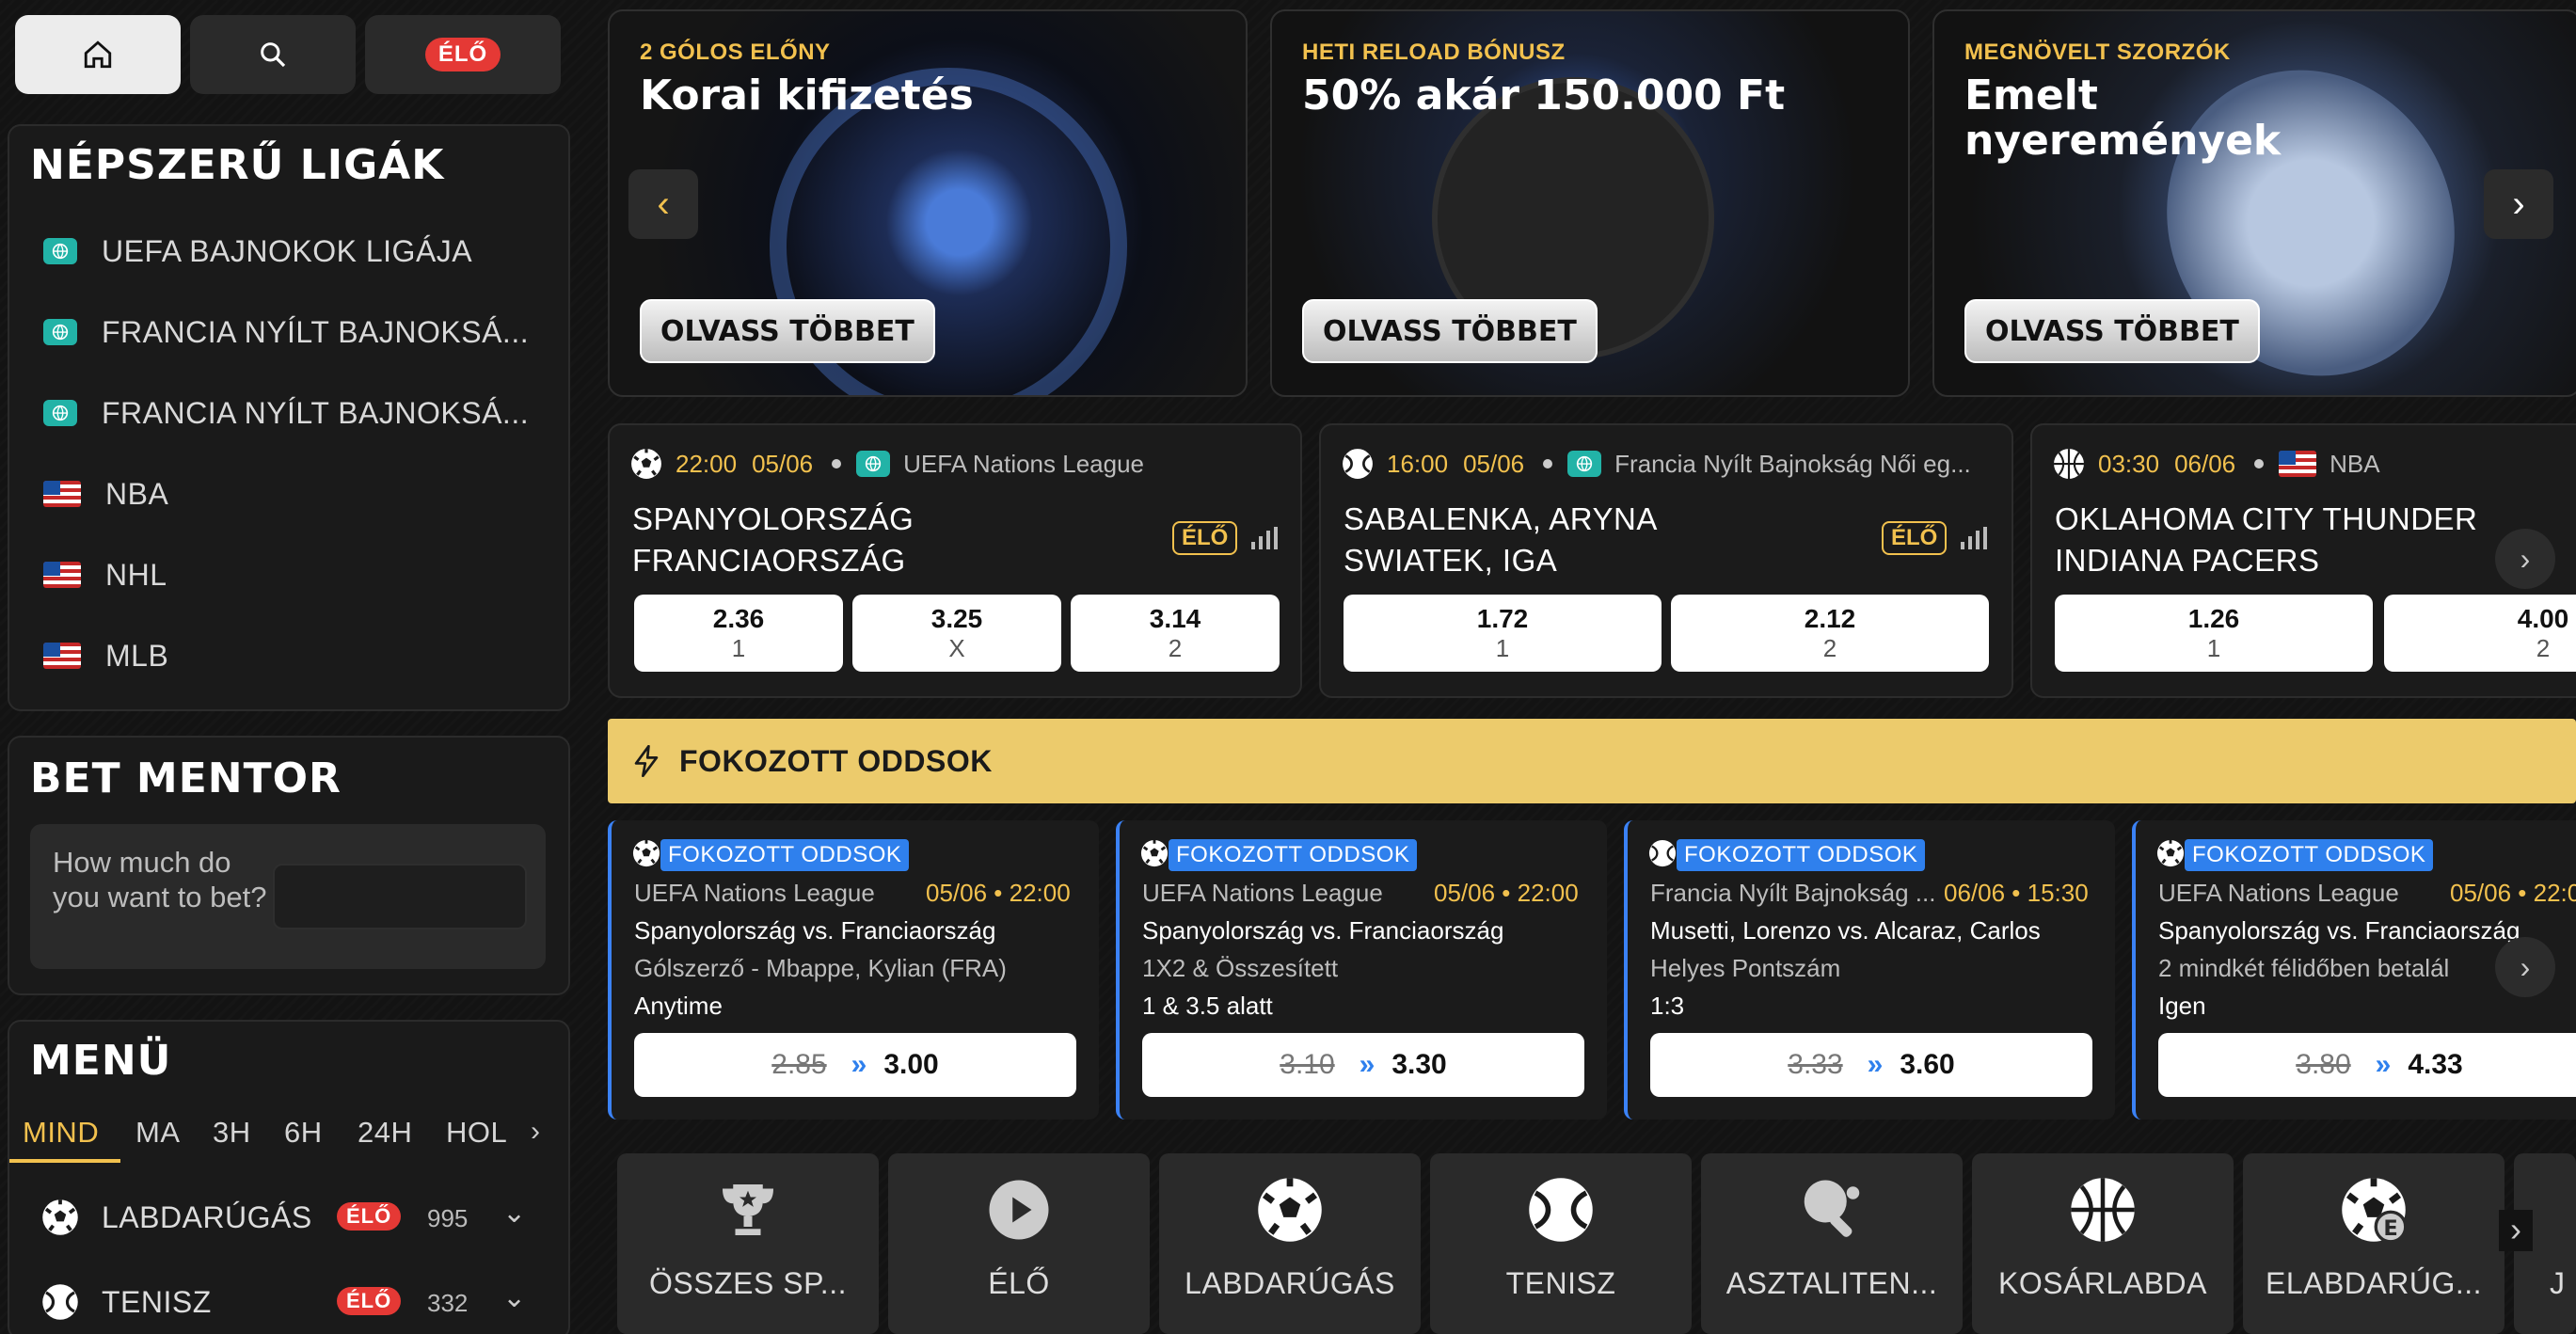  I want to click on menu-sport-soccer: LABDARÚGÁS, so click(176, 1217).